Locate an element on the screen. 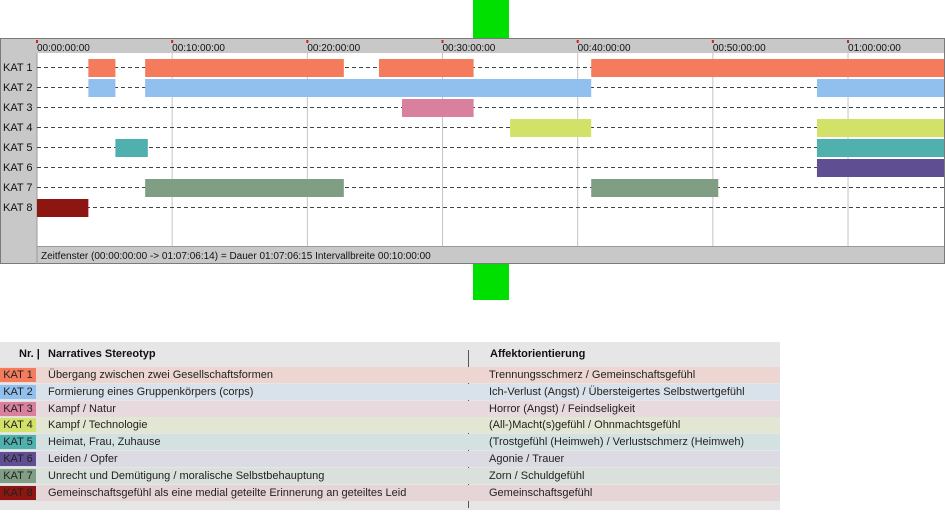 This screenshot has width=945, height=530. legend-affect: (All-)Macht(s)gefühl / Ohnmachtsgefühl is located at coordinates (585, 425).